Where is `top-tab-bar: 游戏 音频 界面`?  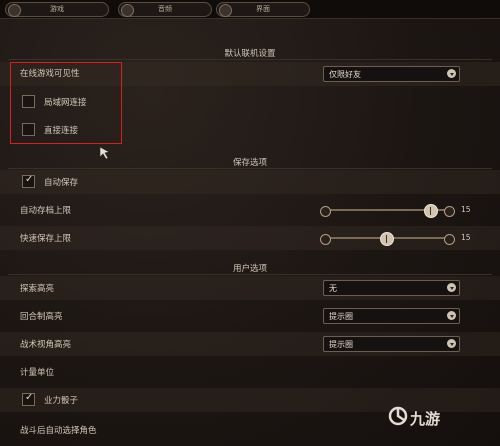 top-tab-bar: 游戏 音频 界面 is located at coordinates (250, 9).